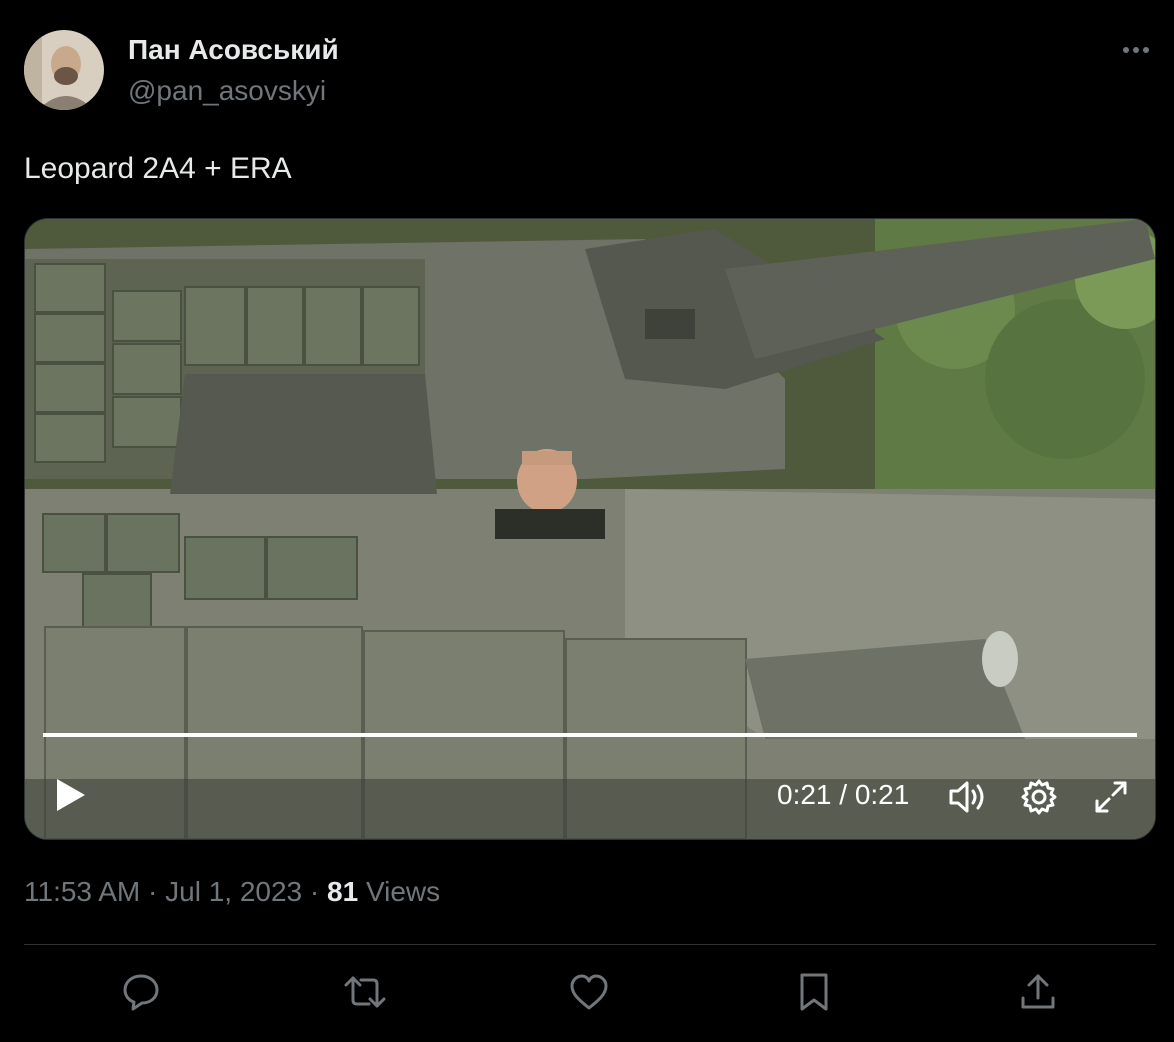 This screenshot has height=1042, width=1174. Describe the element at coordinates (843, 794) in the screenshot. I see `video-time: 0:21 / 0:21` at that location.